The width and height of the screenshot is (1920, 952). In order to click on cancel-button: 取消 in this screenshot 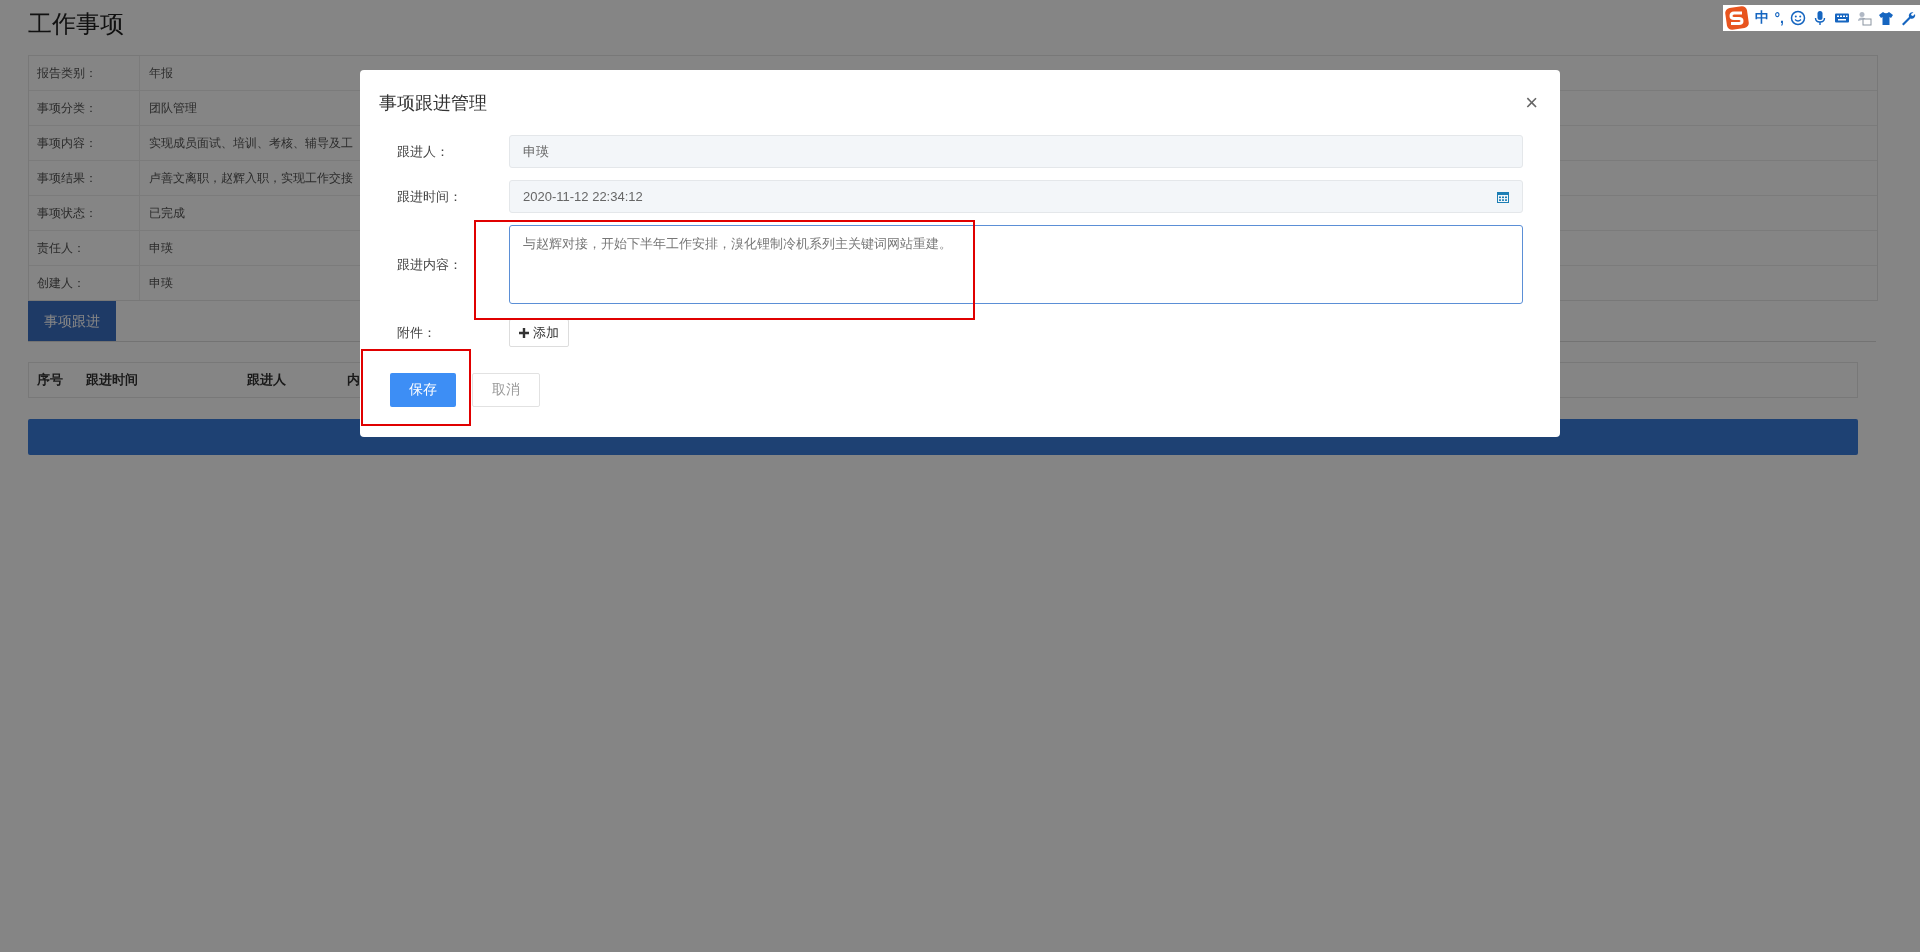, I will do `click(506, 390)`.